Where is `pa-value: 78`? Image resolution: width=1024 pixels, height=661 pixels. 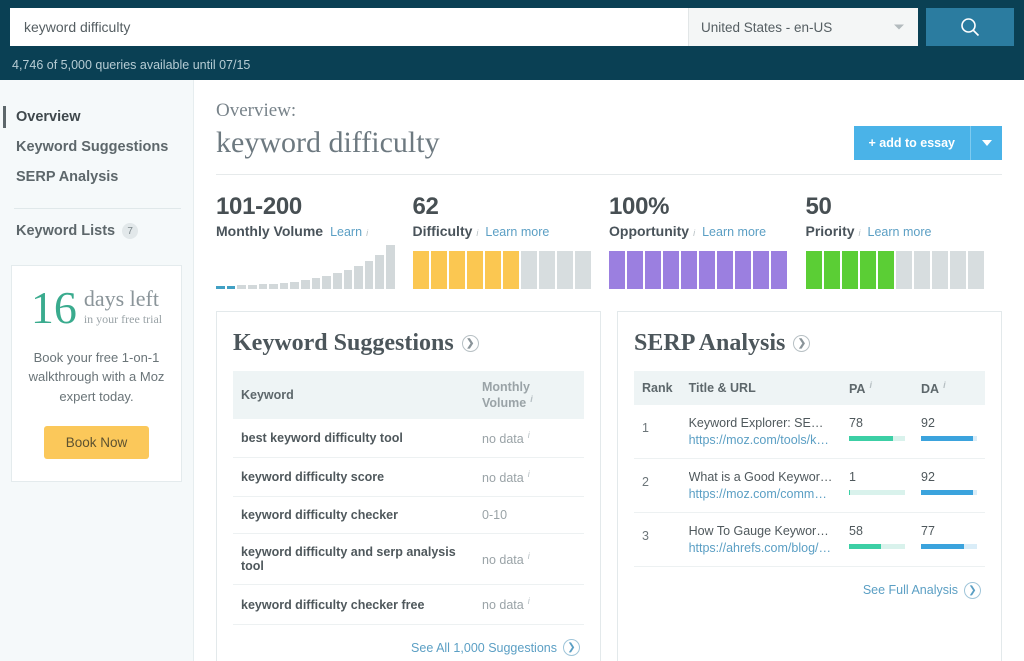
pa-value: 78 is located at coordinates (856, 423).